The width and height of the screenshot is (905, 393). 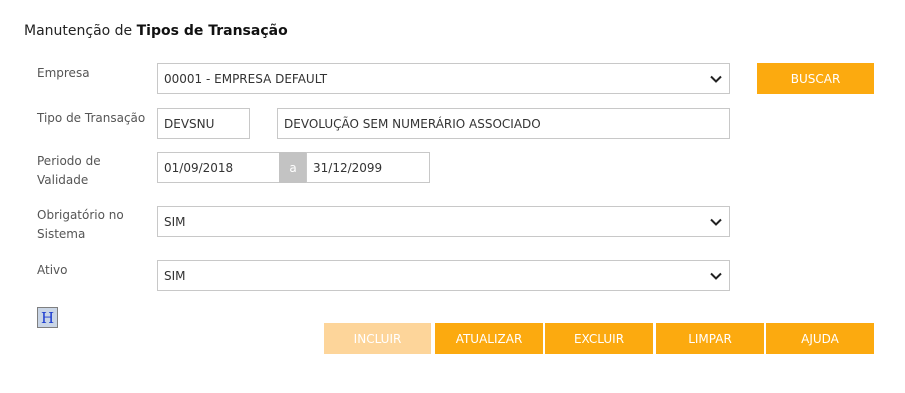 What do you see at coordinates (91, 118) in the screenshot?
I see `tipo-transacao-label: Tipo de Transação` at bounding box center [91, 118].